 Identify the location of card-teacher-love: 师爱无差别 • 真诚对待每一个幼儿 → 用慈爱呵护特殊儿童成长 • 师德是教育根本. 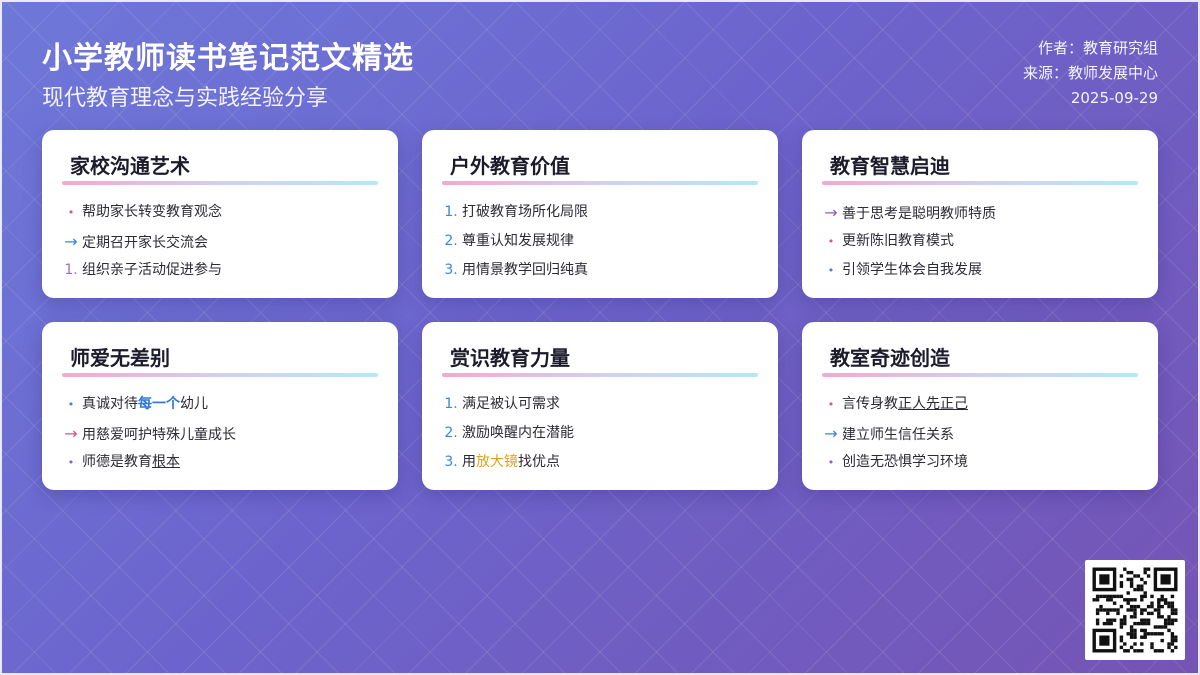
(220, 406).